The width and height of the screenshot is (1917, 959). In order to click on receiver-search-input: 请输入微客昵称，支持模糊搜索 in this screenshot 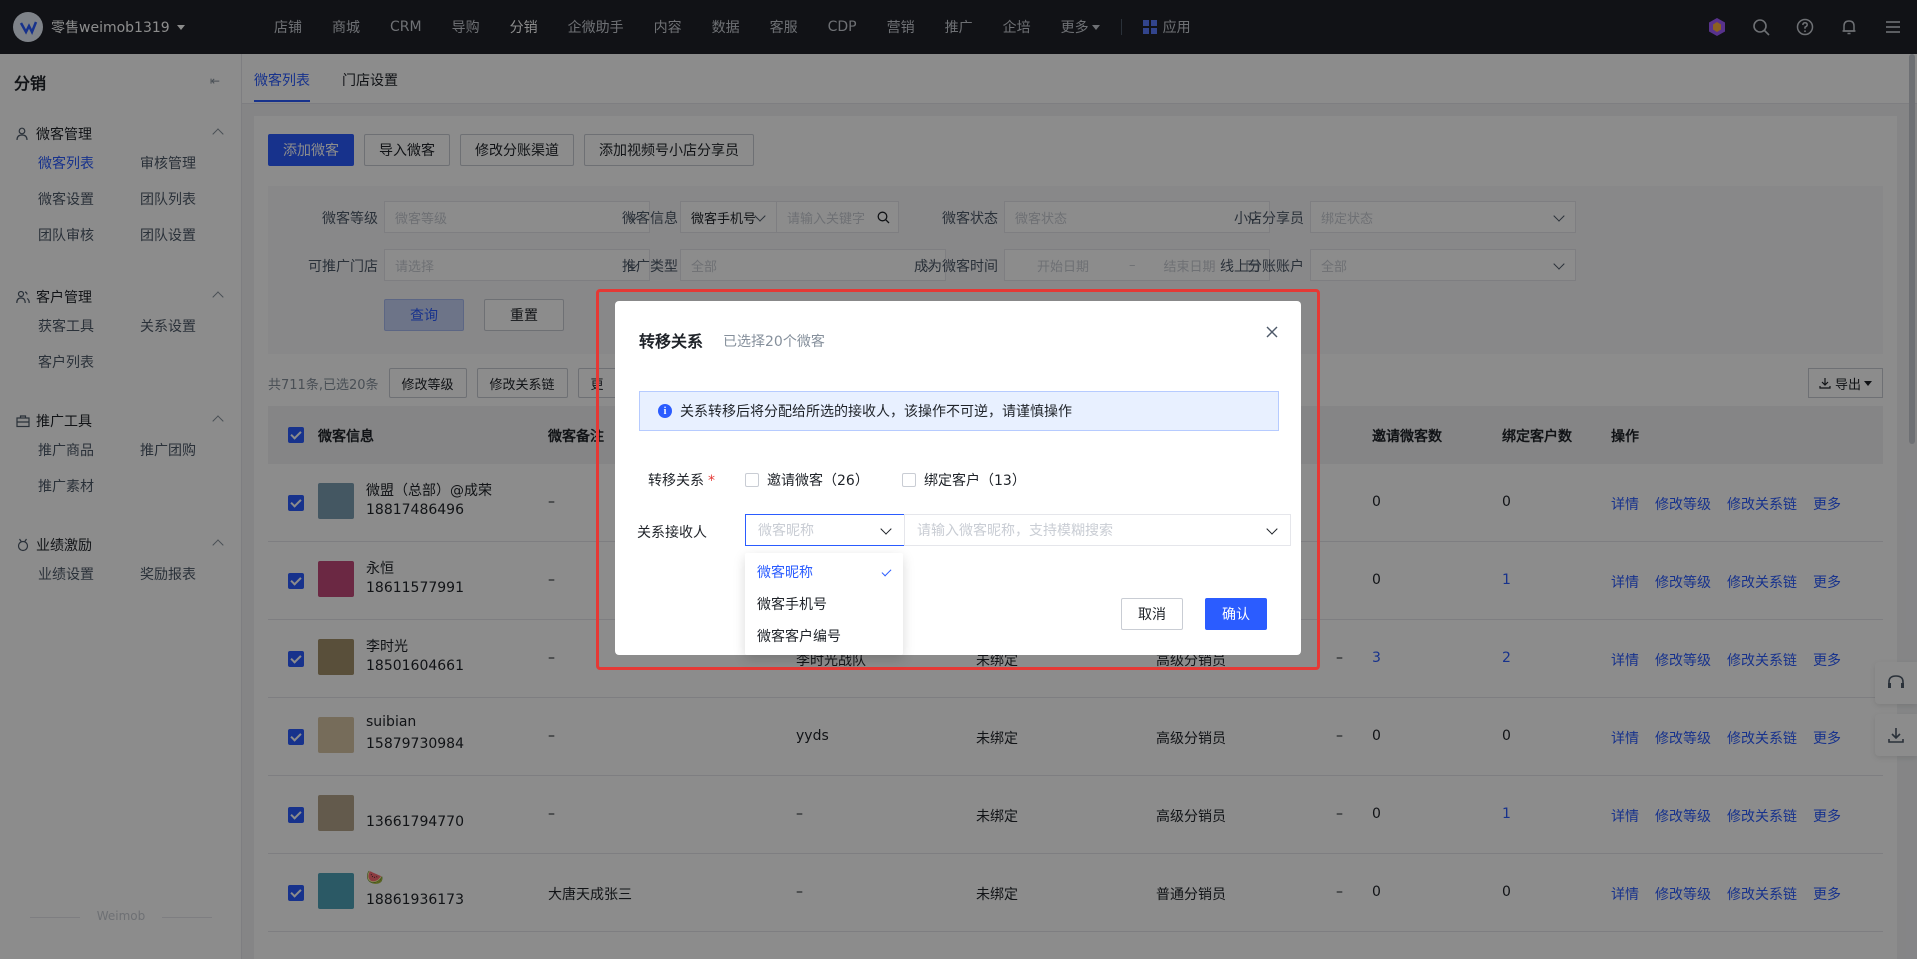, I will do `click(1097, 530)`.